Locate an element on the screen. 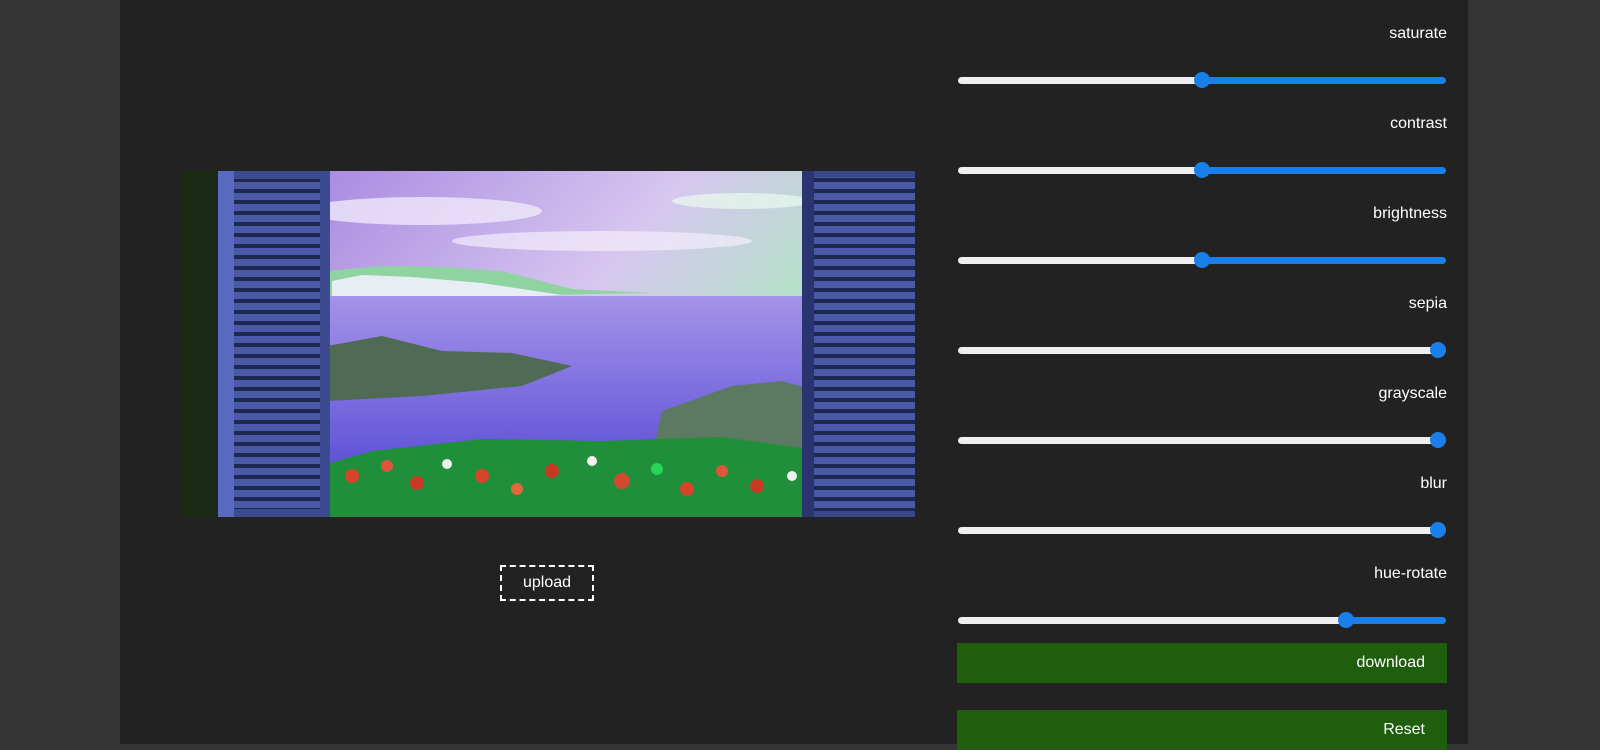  upload-button: upload is located at coordinates (547, 583).